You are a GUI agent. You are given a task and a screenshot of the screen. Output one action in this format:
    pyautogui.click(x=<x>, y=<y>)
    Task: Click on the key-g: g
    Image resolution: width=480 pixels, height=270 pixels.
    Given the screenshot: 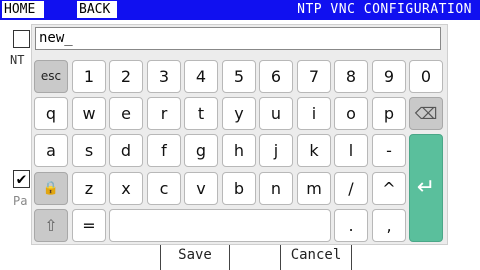 What is the action you would take?
    pyautogui.click(x=201, y=150)
    